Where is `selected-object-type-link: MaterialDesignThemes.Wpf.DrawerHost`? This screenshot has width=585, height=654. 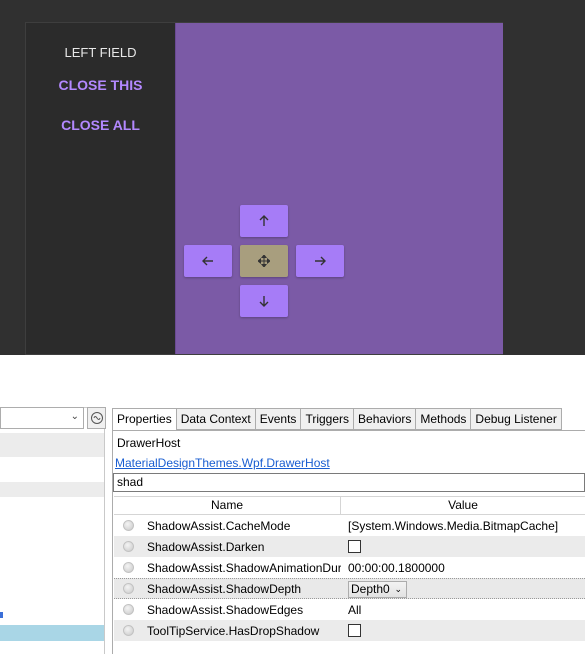 selected-object-type-link: MaterialDesignThemes.Wpf.DrawerHost is located at coordinates (222, 463).